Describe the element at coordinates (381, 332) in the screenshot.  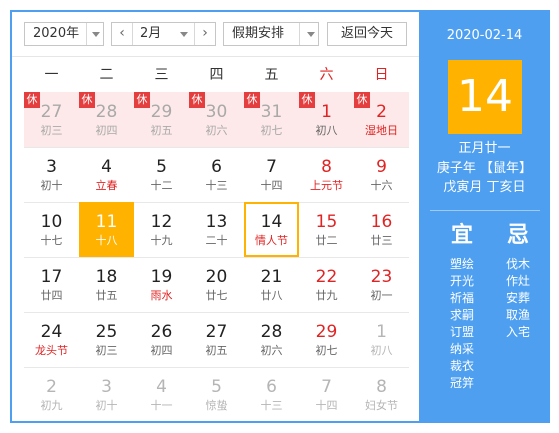
I see `day-number: 1` at that location.